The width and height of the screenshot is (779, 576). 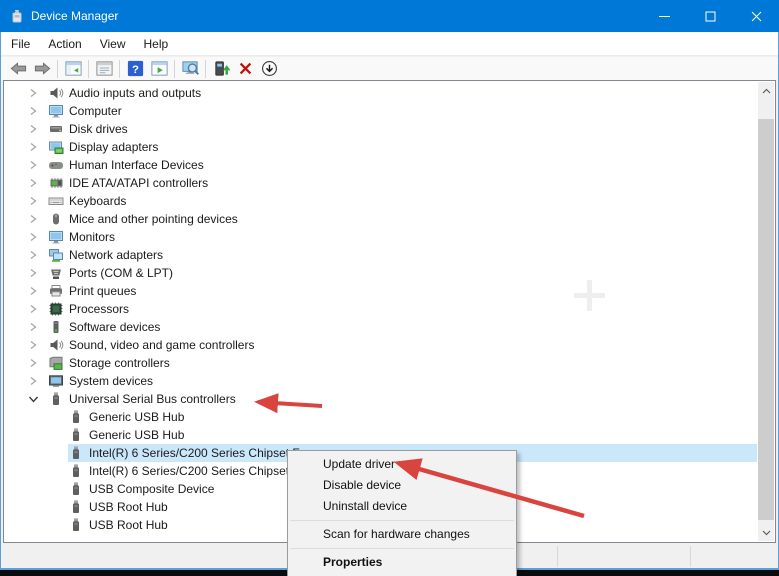 I want to click on chevron-up-icon, so click(x=766, y=90).